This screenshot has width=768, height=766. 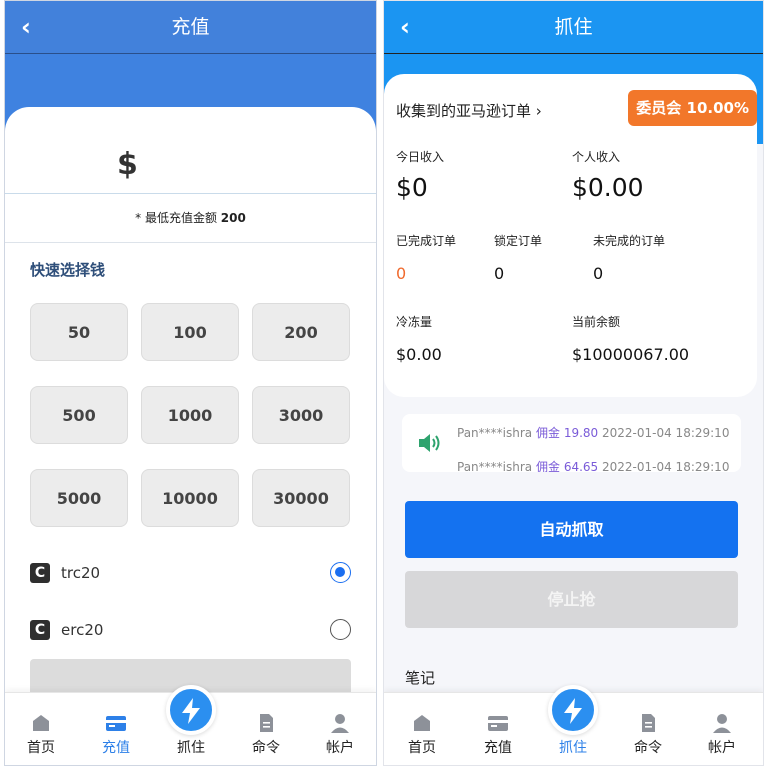 I want to click on amount-button-30000: 30000, so click(x=301, y=498).